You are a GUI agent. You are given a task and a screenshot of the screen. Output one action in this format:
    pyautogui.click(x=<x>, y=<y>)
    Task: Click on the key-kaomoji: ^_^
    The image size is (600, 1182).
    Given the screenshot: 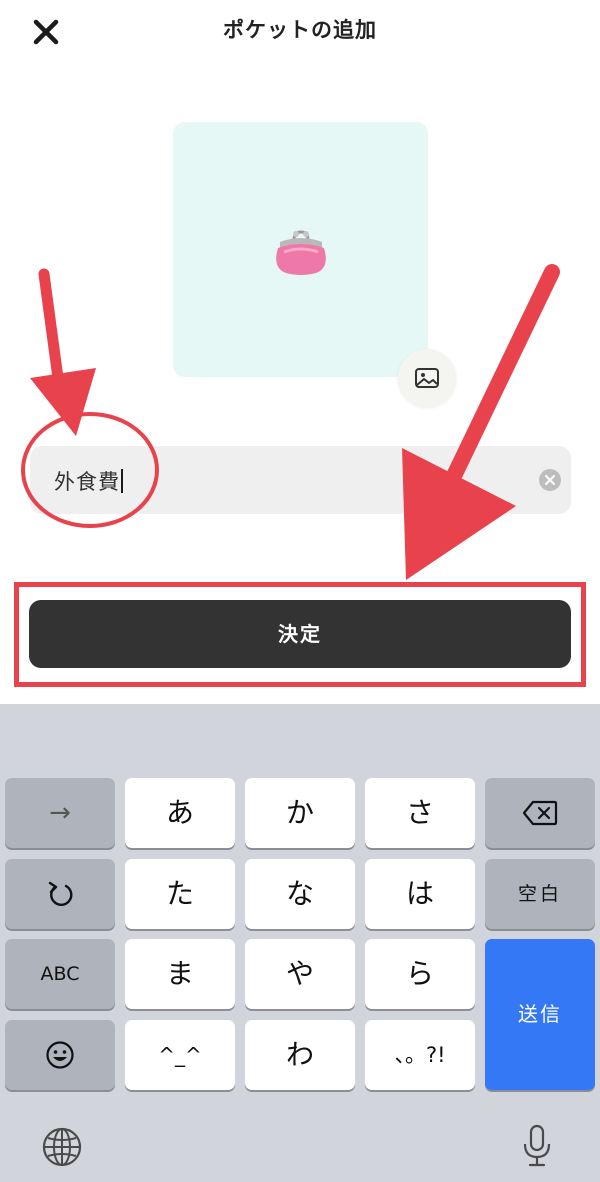 What is the action you would take?
    pyautogui.click(x=180, y=1055)
    